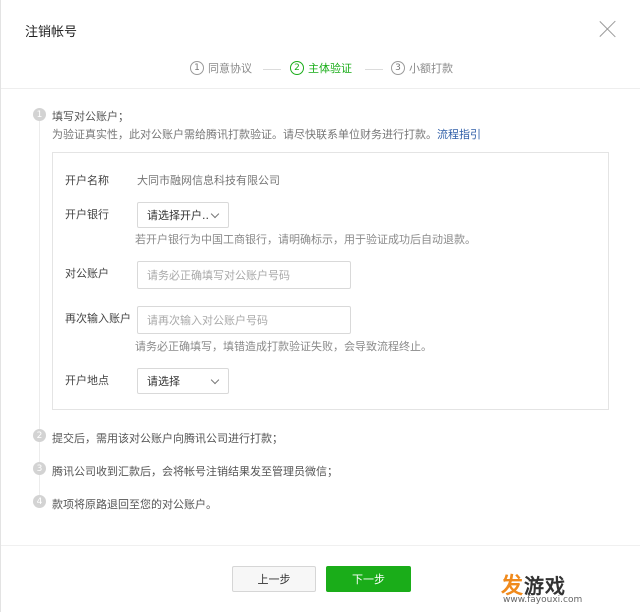 This screenshot has height=612, width=640. Describe the element at coordinates (87, 380) in the screenshot. I see `location-label: 开户地点` at that location.